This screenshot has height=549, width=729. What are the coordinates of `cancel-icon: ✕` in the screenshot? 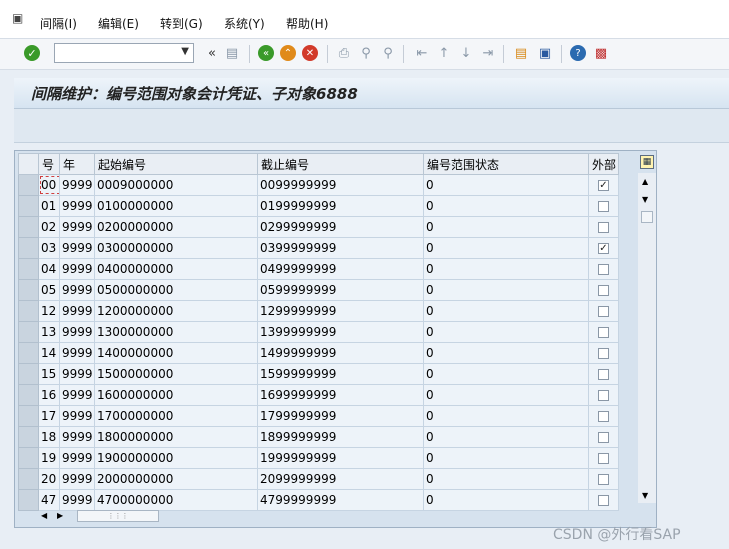 It's located at (310, 53).